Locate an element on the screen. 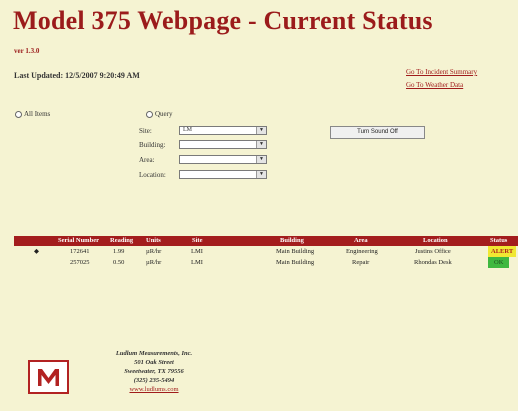 This screenshot has height=411, width=518. building-label: Building: is located at coordinates (152, 145).